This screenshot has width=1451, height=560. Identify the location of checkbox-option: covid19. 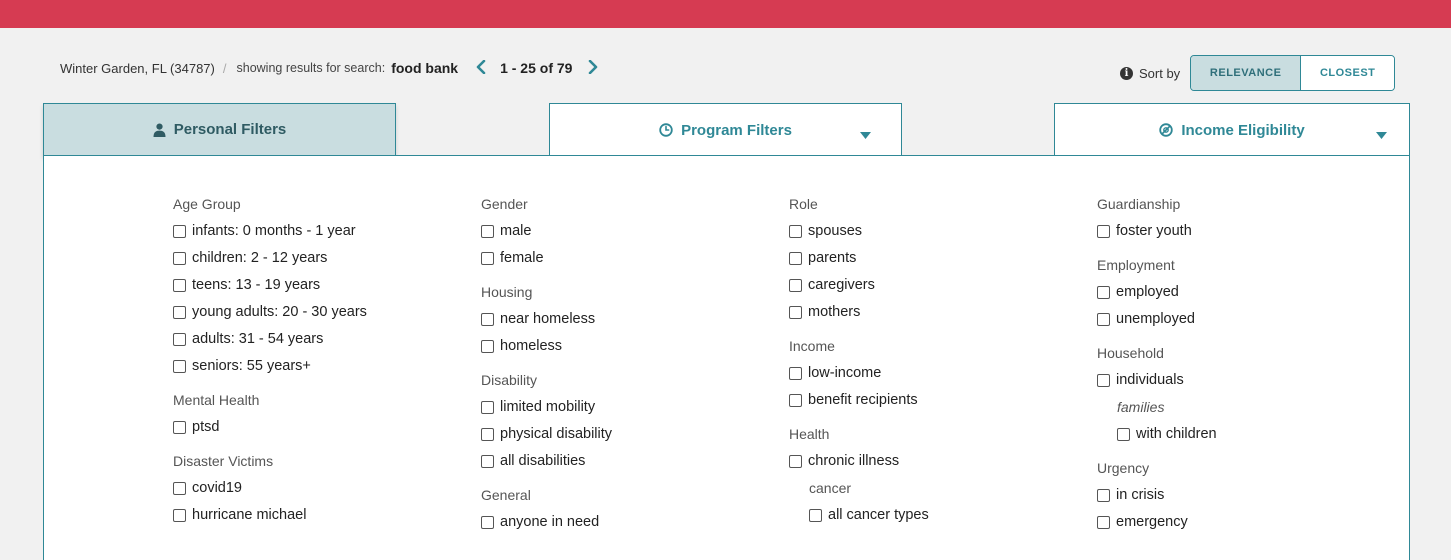
(323, 488).